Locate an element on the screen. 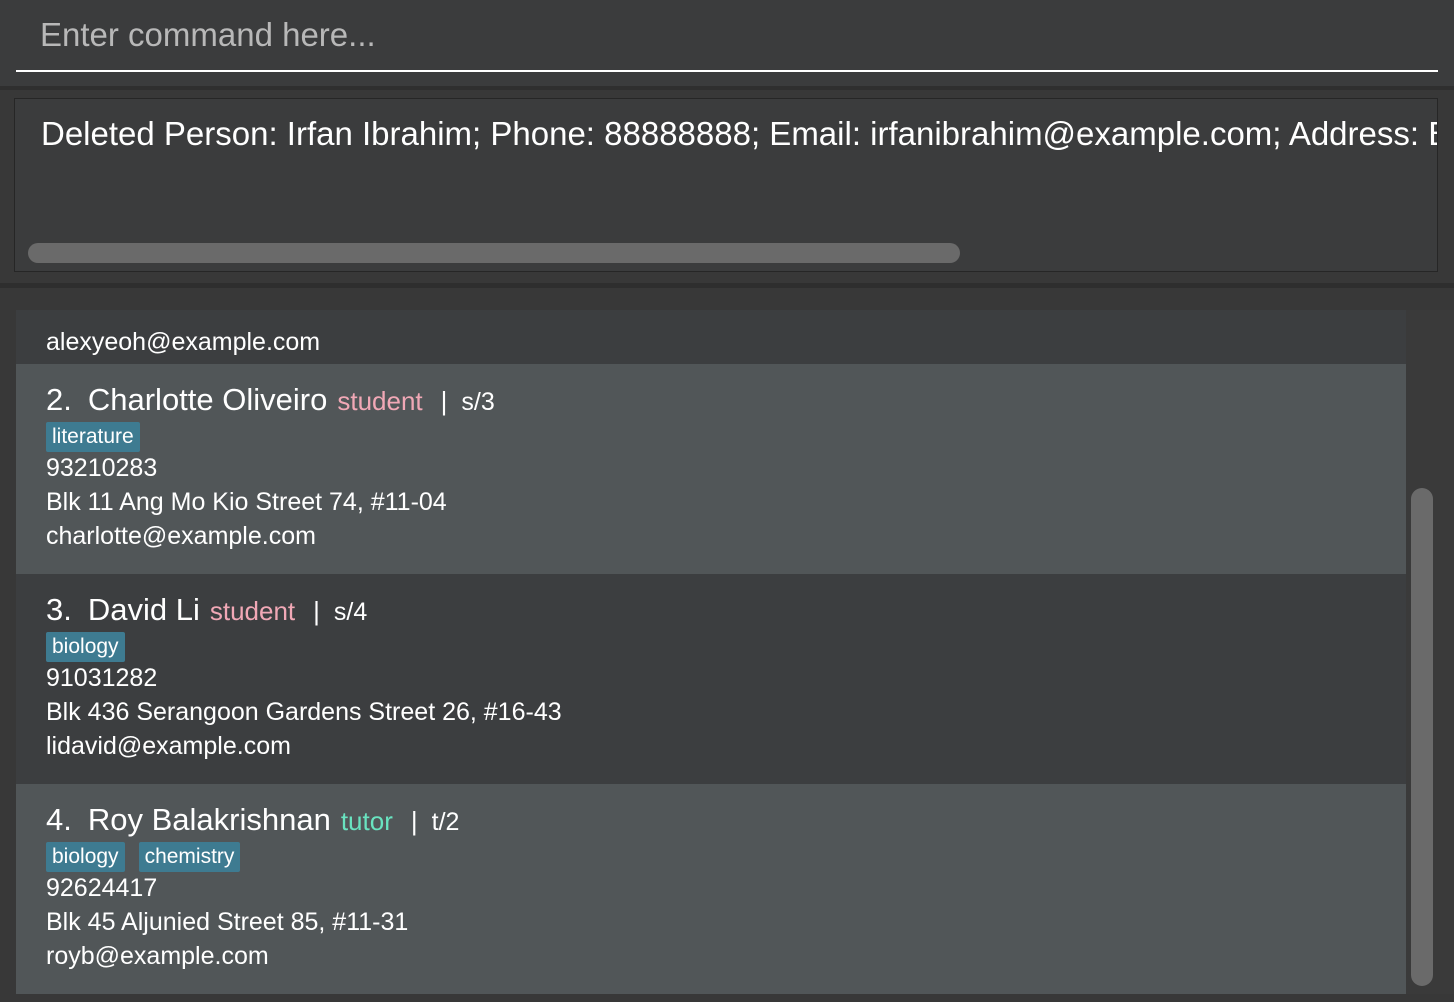 This screenshot has width=1454, height=1002. person-header: 4. Roy Balakrishnan tutor | t/2 is located at coordinates (252, 822).